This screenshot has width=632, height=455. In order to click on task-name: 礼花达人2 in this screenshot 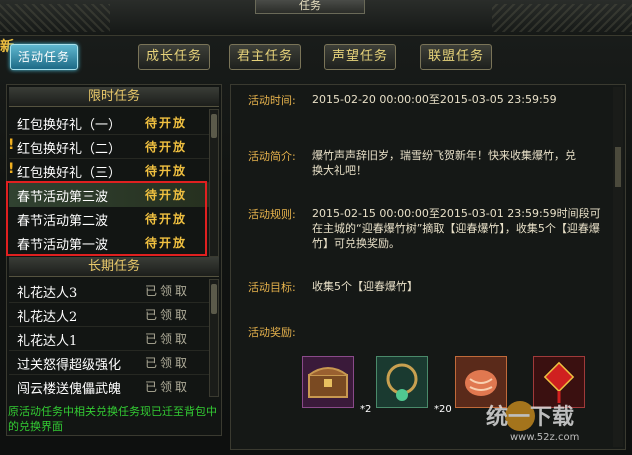, I will do `click(47, 317)`.